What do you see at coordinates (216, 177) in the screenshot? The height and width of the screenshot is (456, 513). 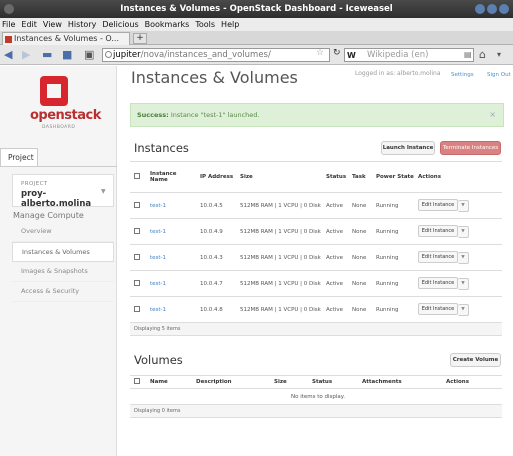 I see `col-ip-address: IP Address` at bounding box center [216, 177].